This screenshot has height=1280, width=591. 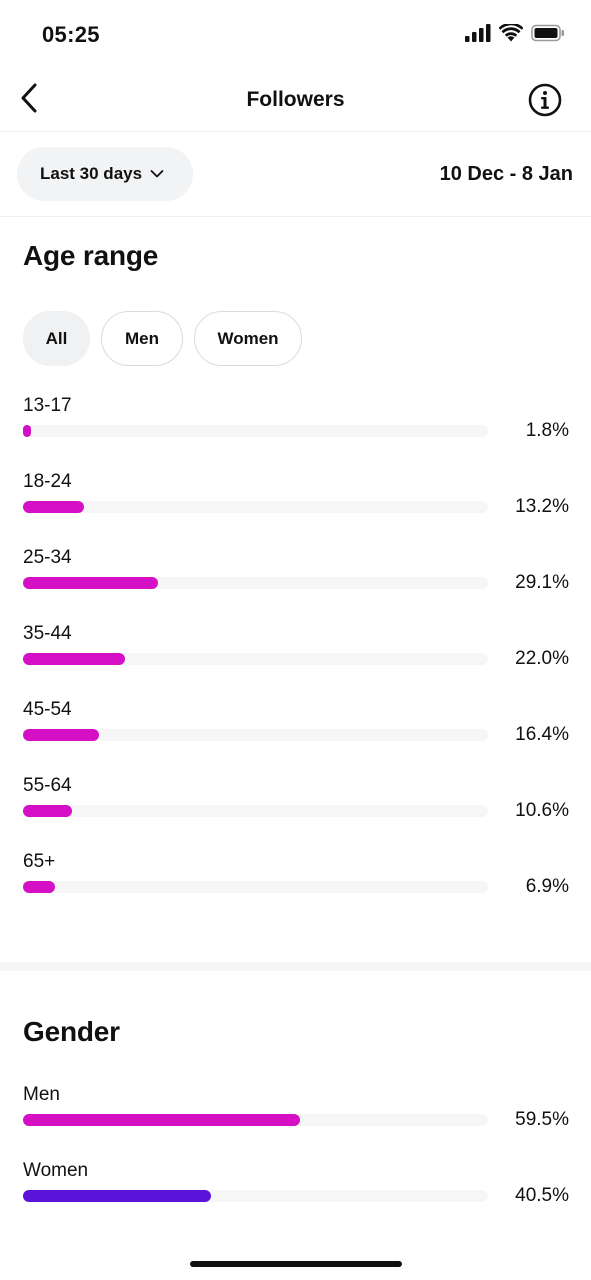 I want to click on home-indicator, so click(x=296, y=1264).